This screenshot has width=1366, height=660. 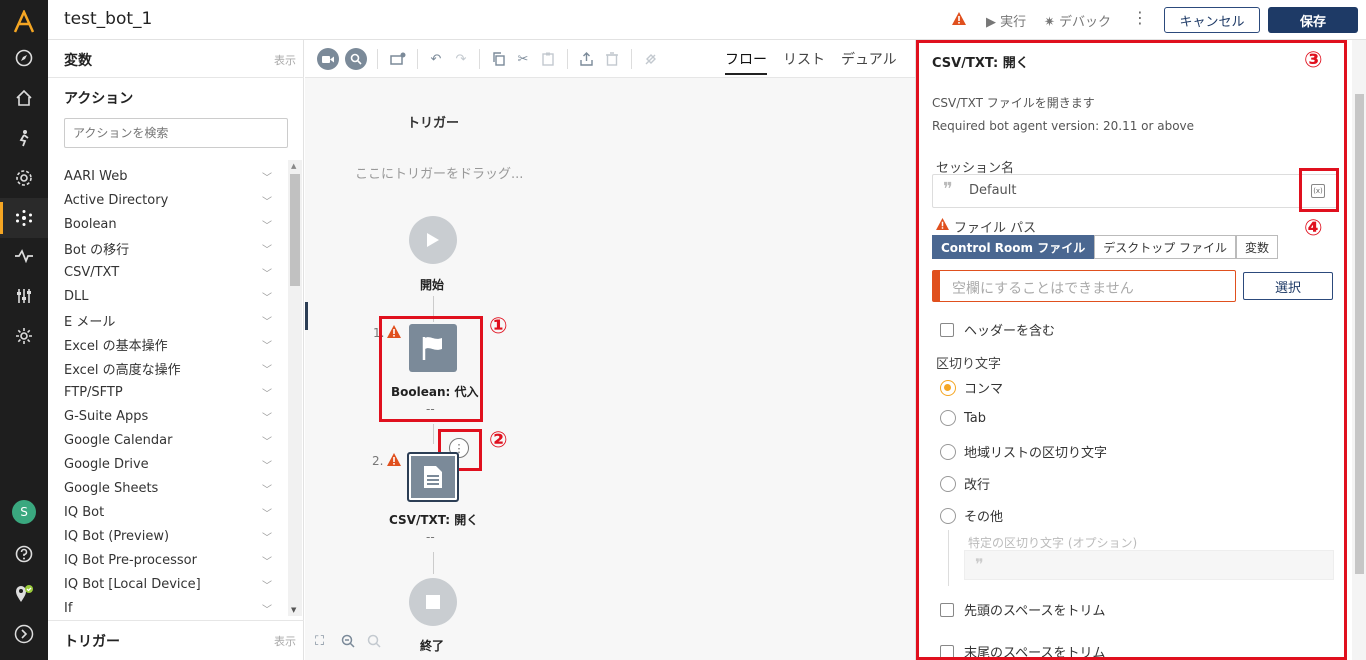 I want to click on panel-resize-handle, so click(x=306, y=316).